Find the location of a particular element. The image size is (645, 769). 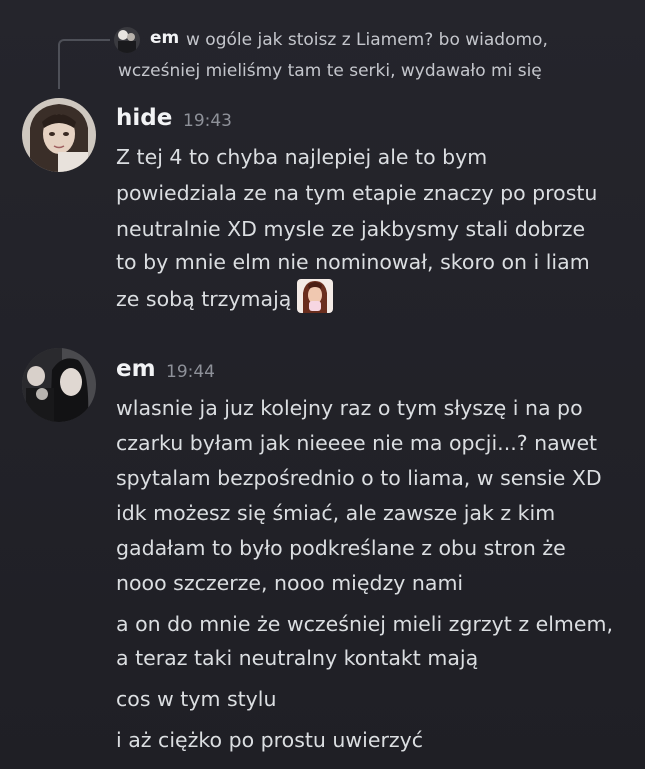

message-line: Z tej 4 to chyba najlepiej ale to bym is located at coordinates (302, 157).